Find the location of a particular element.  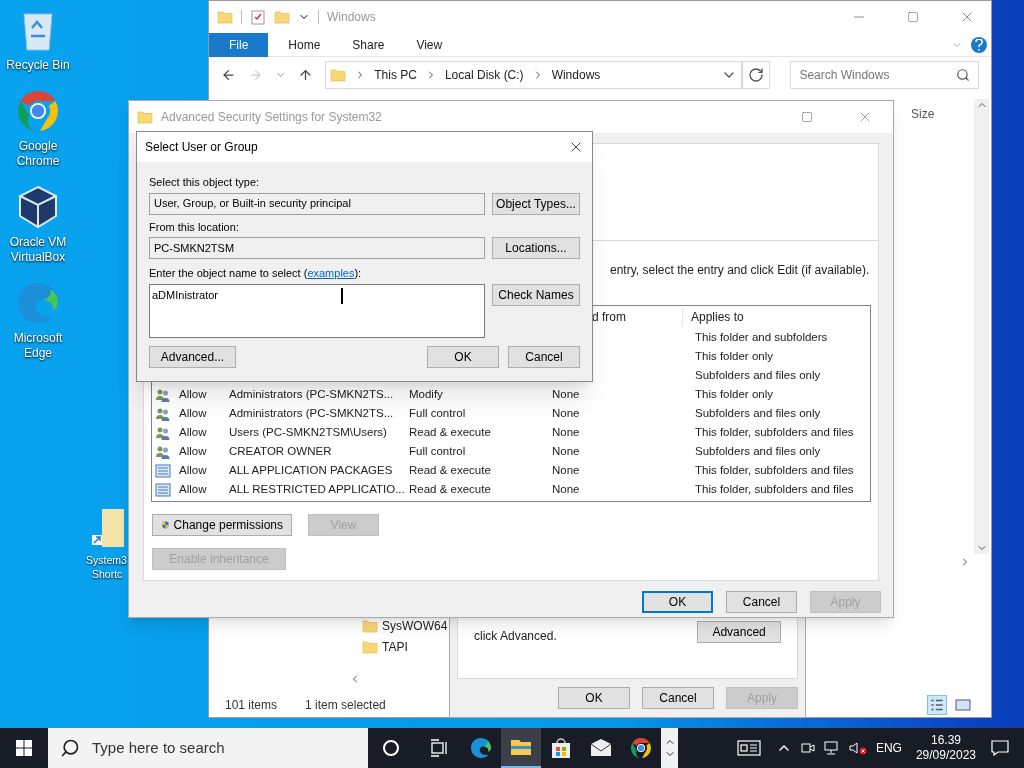

cortana-icon is located at coordinates (391, 748).